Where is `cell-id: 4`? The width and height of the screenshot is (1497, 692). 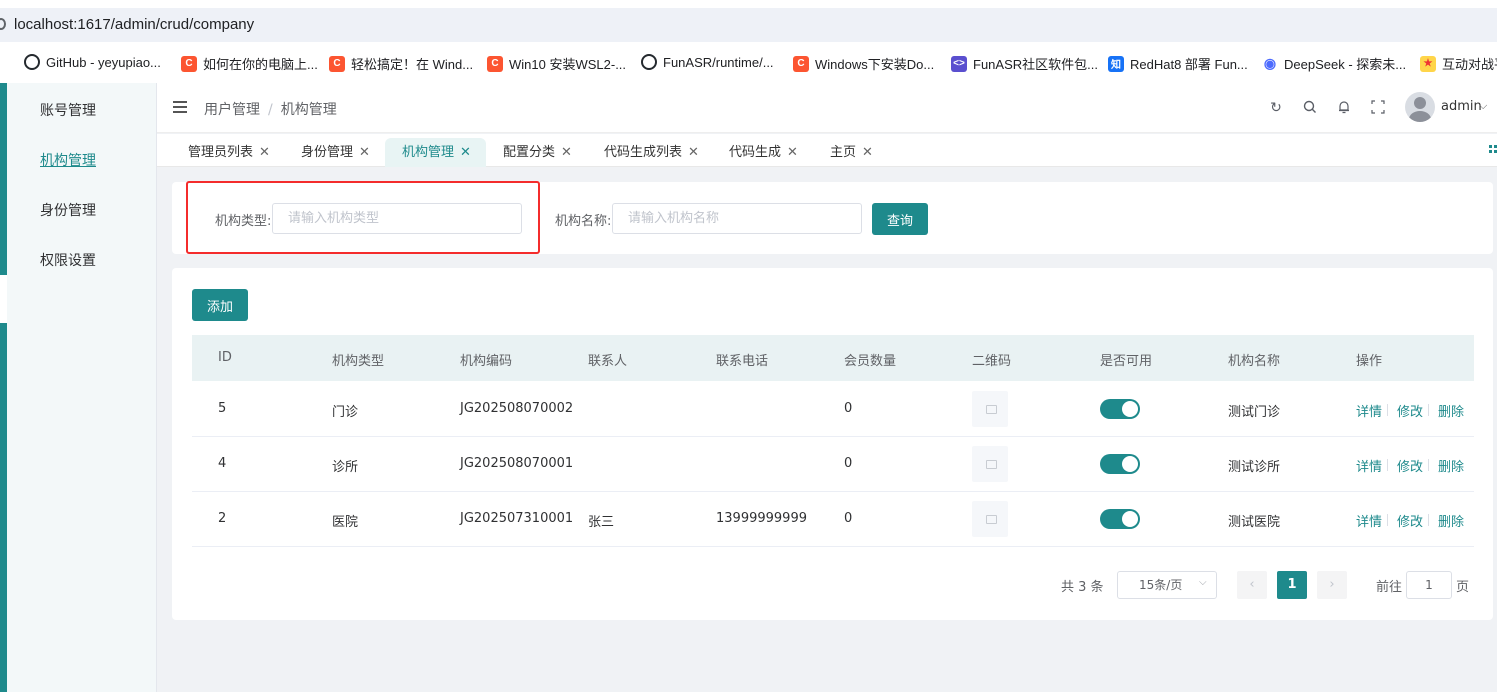
cell-id: 4 is located at coordinates (222, 463).